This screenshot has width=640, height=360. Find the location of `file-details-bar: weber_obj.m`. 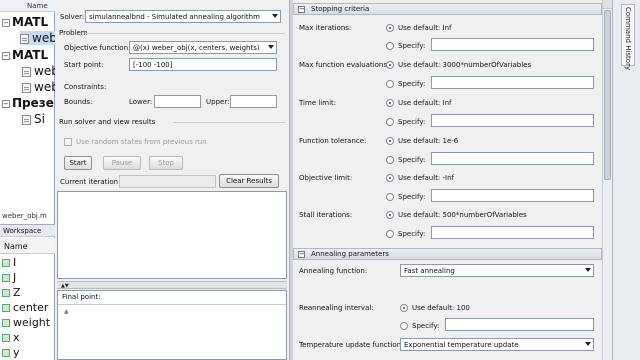

file-details-bar: weber_obj.m is located at coordinates (24, 216).